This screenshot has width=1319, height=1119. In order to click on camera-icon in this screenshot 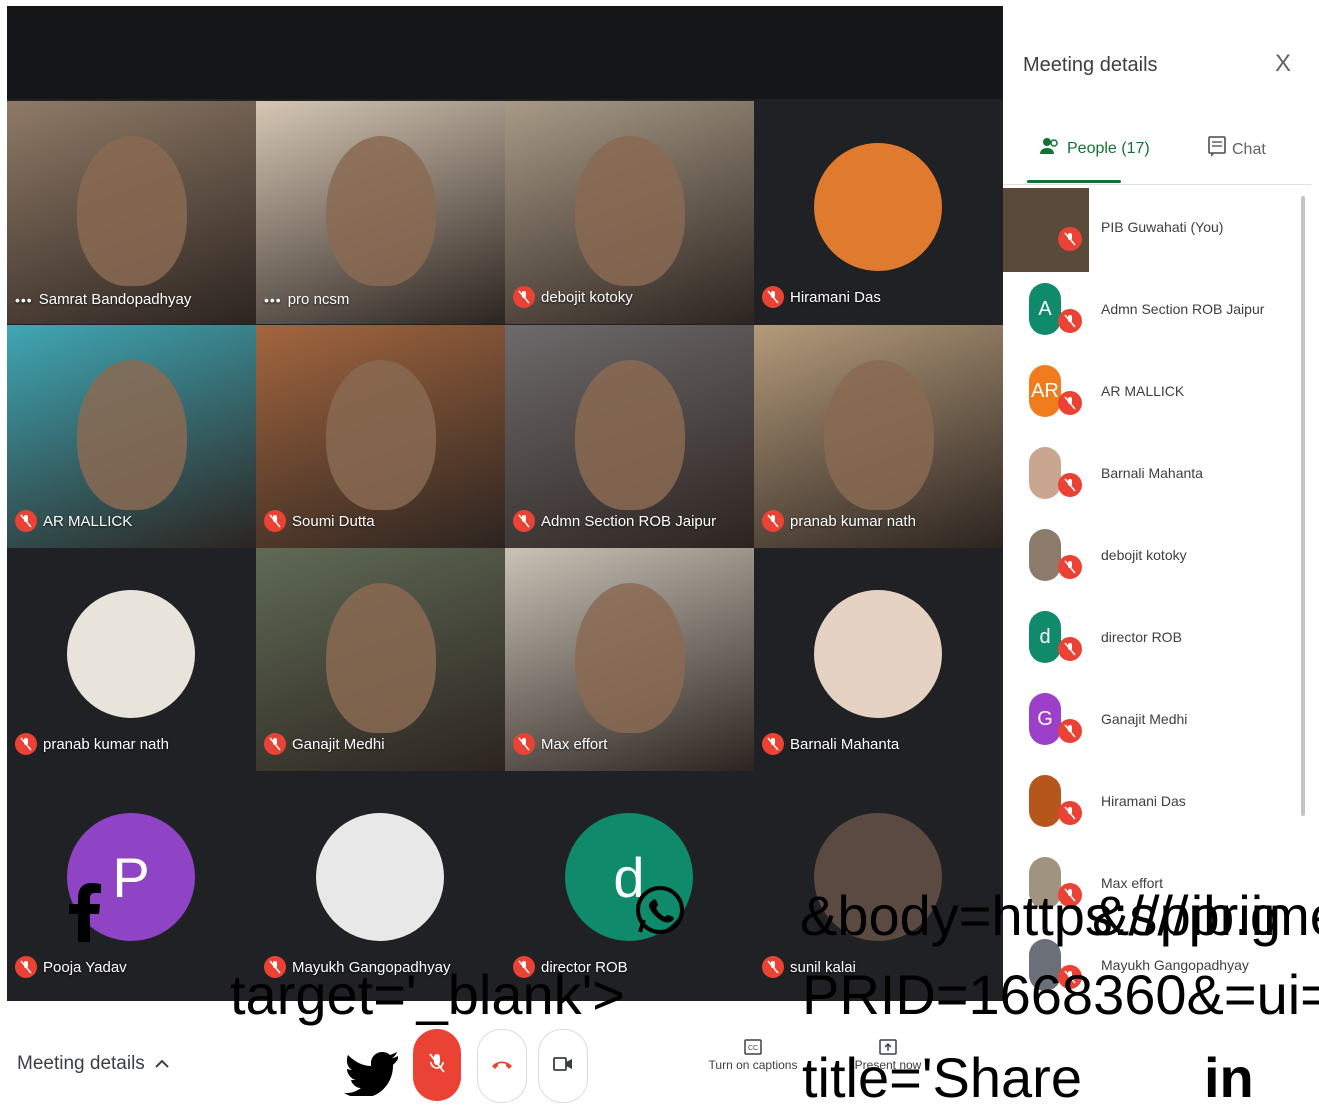, I will do `click(563, 1066)`.